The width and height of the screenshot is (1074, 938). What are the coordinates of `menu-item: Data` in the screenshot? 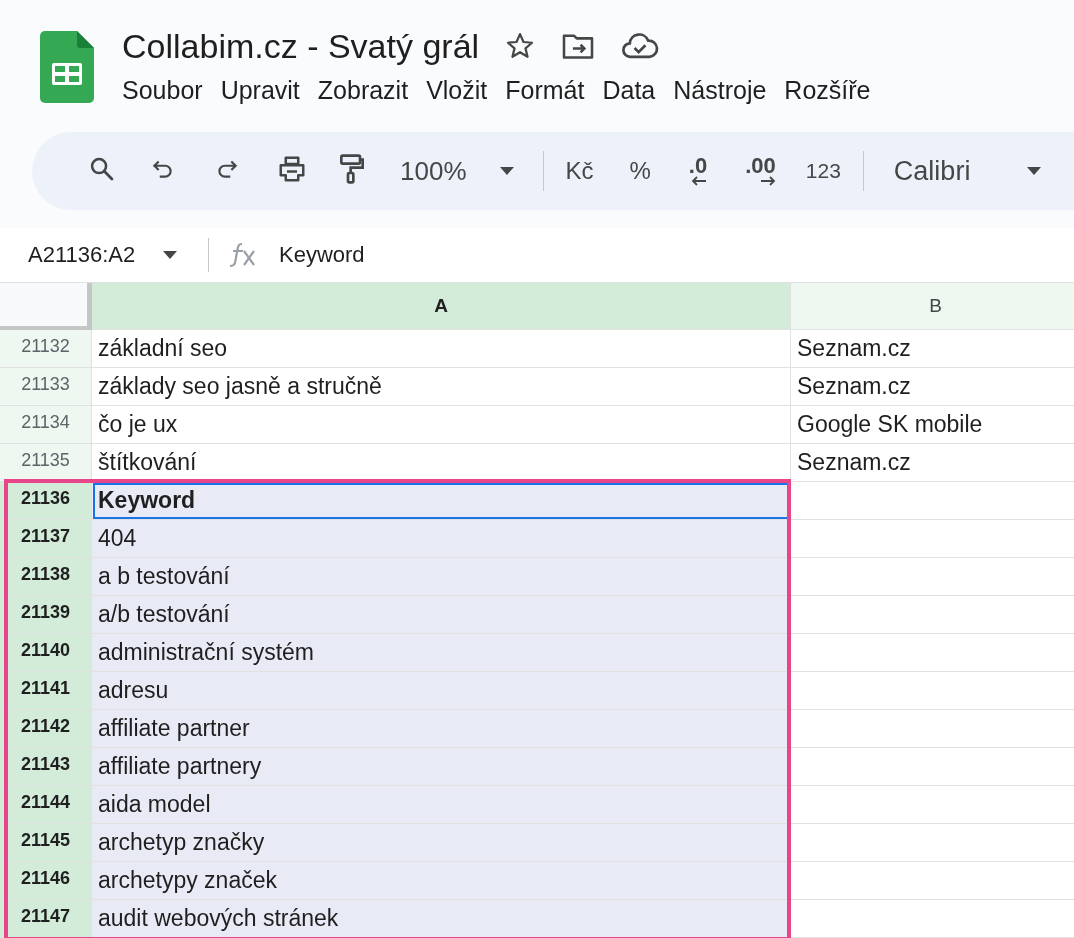 It's located at (636, 90).